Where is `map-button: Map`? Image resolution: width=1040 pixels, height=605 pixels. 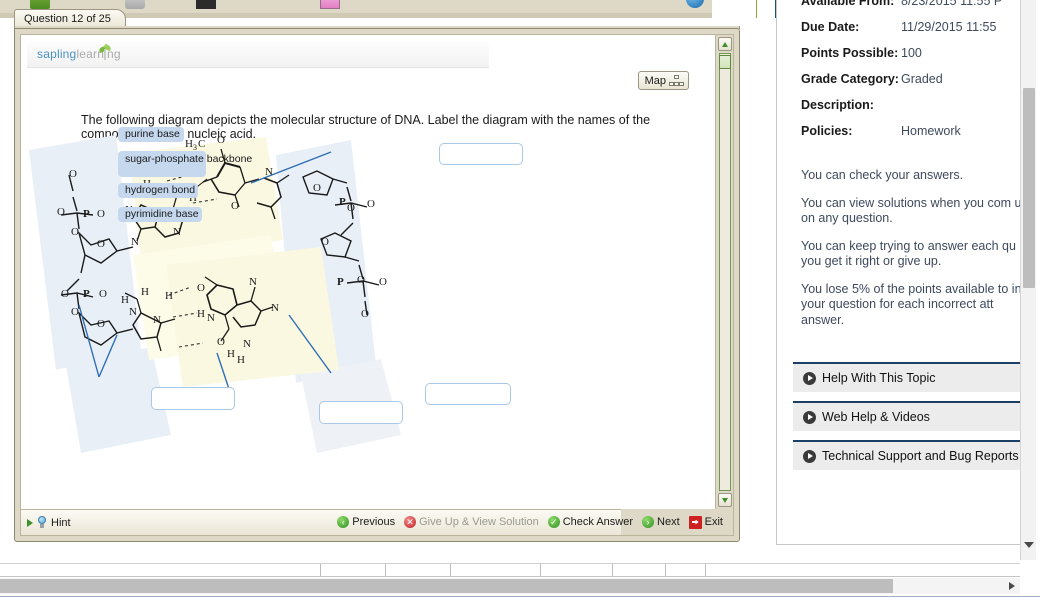 map-button: Map is located at coordinates (663, 80).